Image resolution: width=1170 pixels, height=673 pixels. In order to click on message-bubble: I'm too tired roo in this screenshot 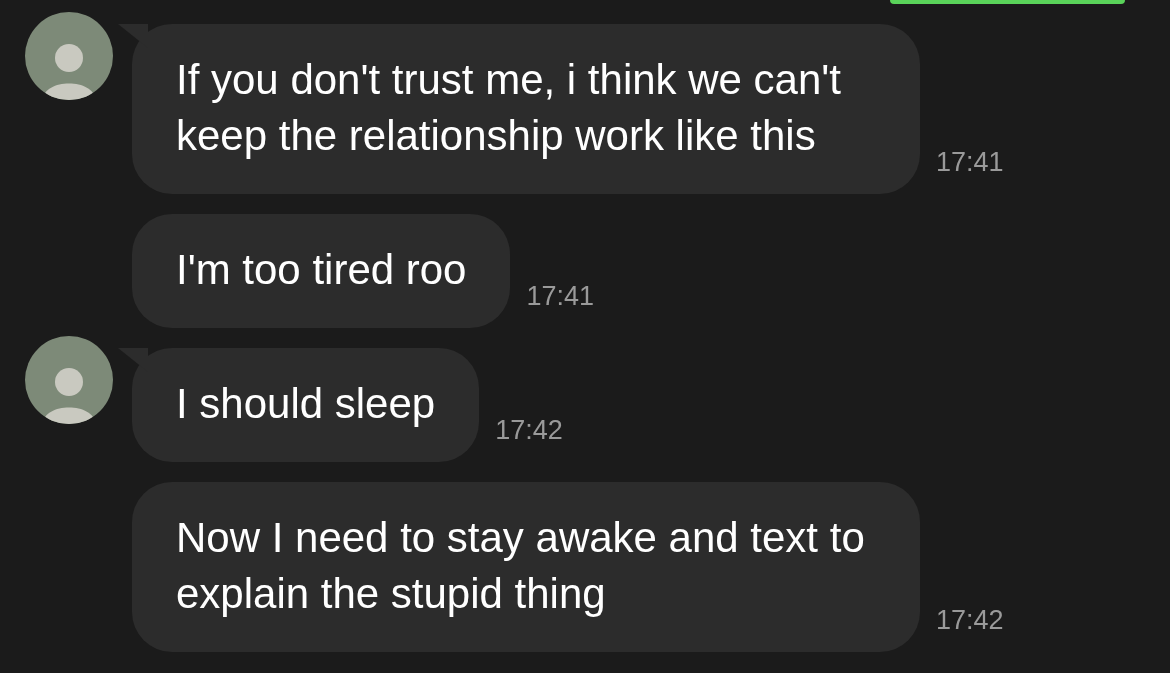, I will do `click(321, 271)`.